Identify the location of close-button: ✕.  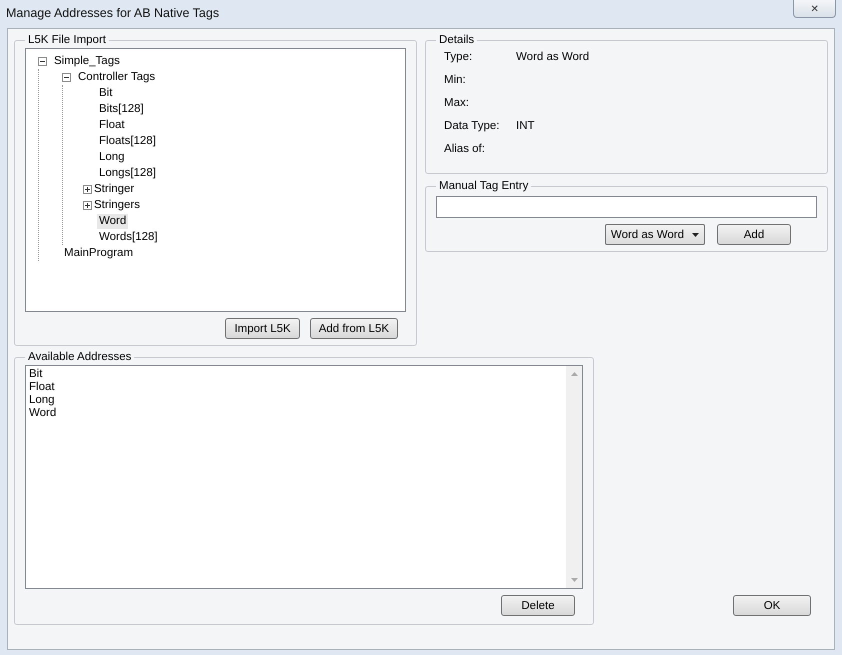
(814, 9).